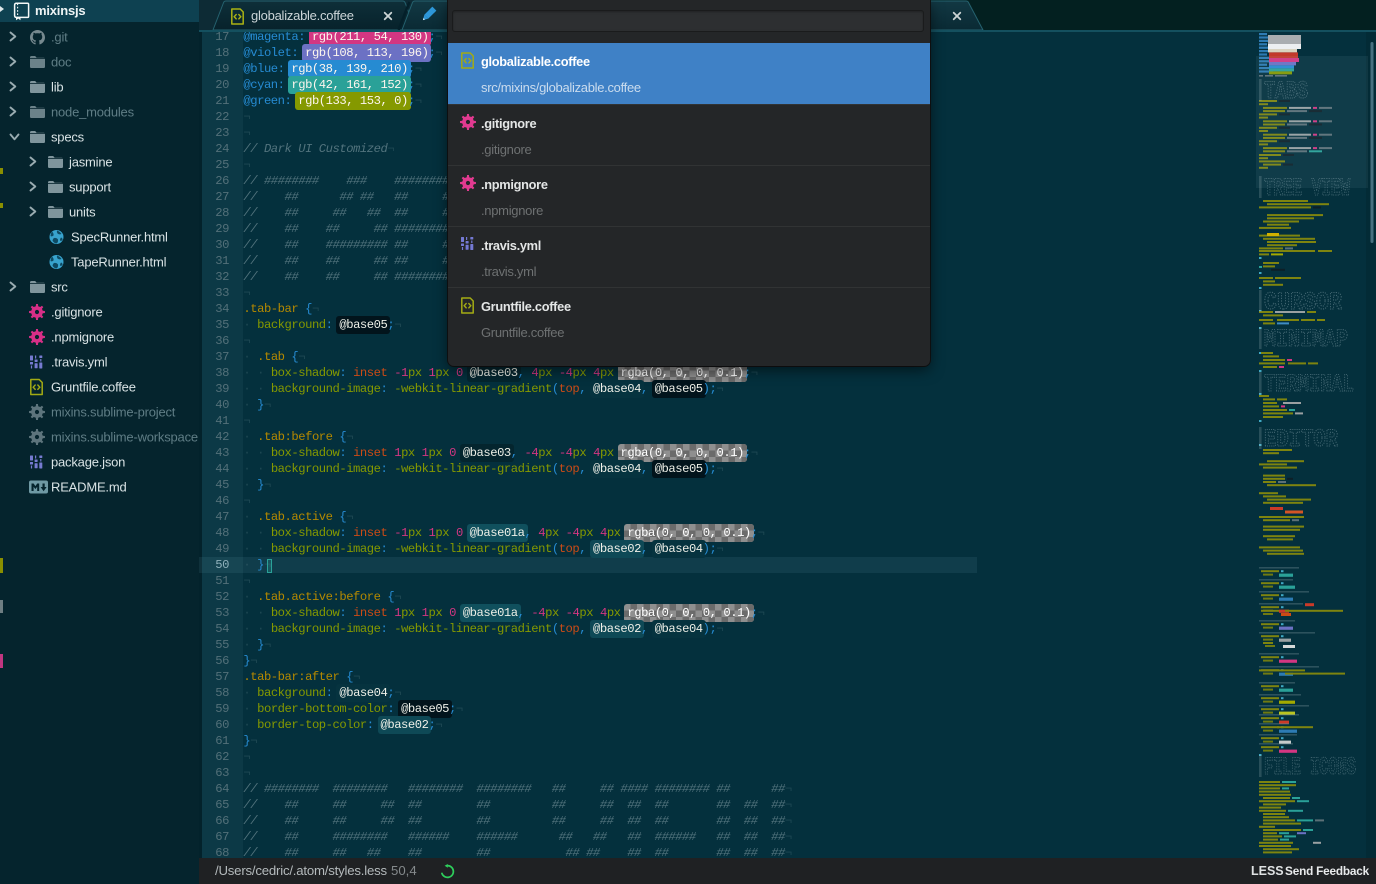 This screenshot has height=884, width=1376. Describe the element at coordinates (1303, 302) in the screenshot. I see `svg-text: CURSOR` at that location.